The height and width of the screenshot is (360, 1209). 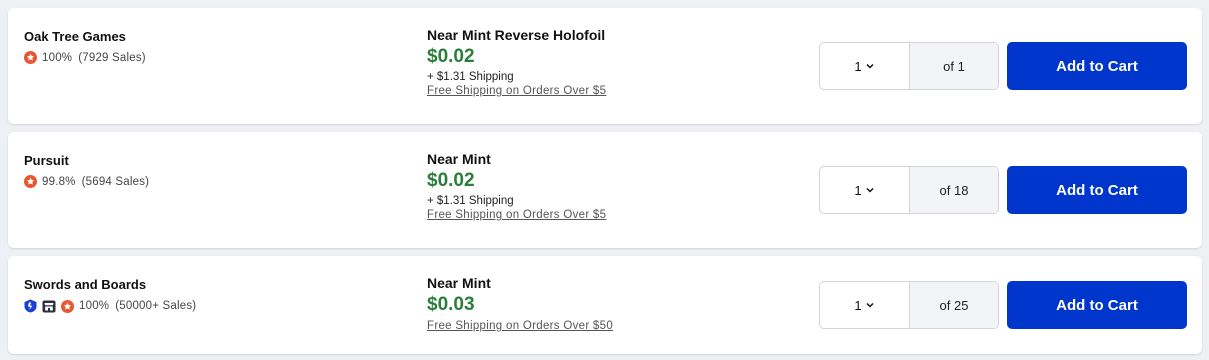 What do you see at coordinates (59, 181) in the screenshot?
I see `seller-rating-percent: 99.8%` at bounding box center [59, 181].